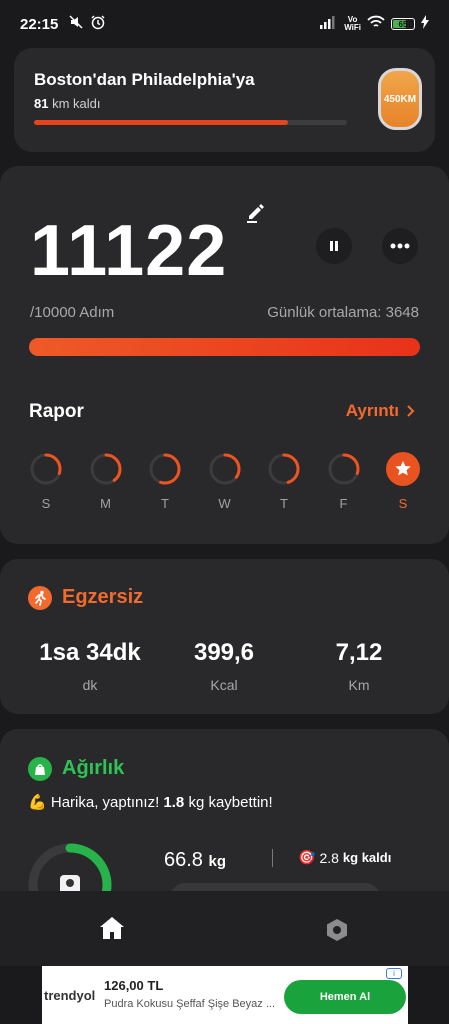 The height and width of the screenshot is (1024, 449). Describe the element at coordinates (106, 481) in the screenshot. I see `day-1: M` at that location.